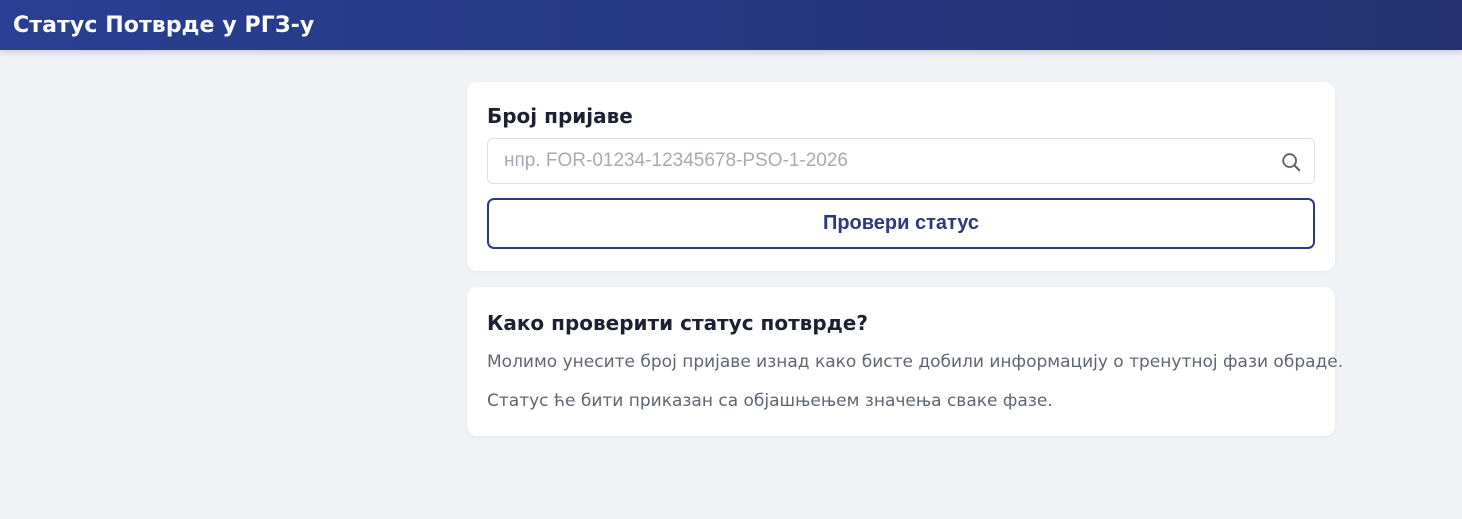 The height and width of the screenshot is (519, 1462). I want to click on application-number-field, so click(901, 161).